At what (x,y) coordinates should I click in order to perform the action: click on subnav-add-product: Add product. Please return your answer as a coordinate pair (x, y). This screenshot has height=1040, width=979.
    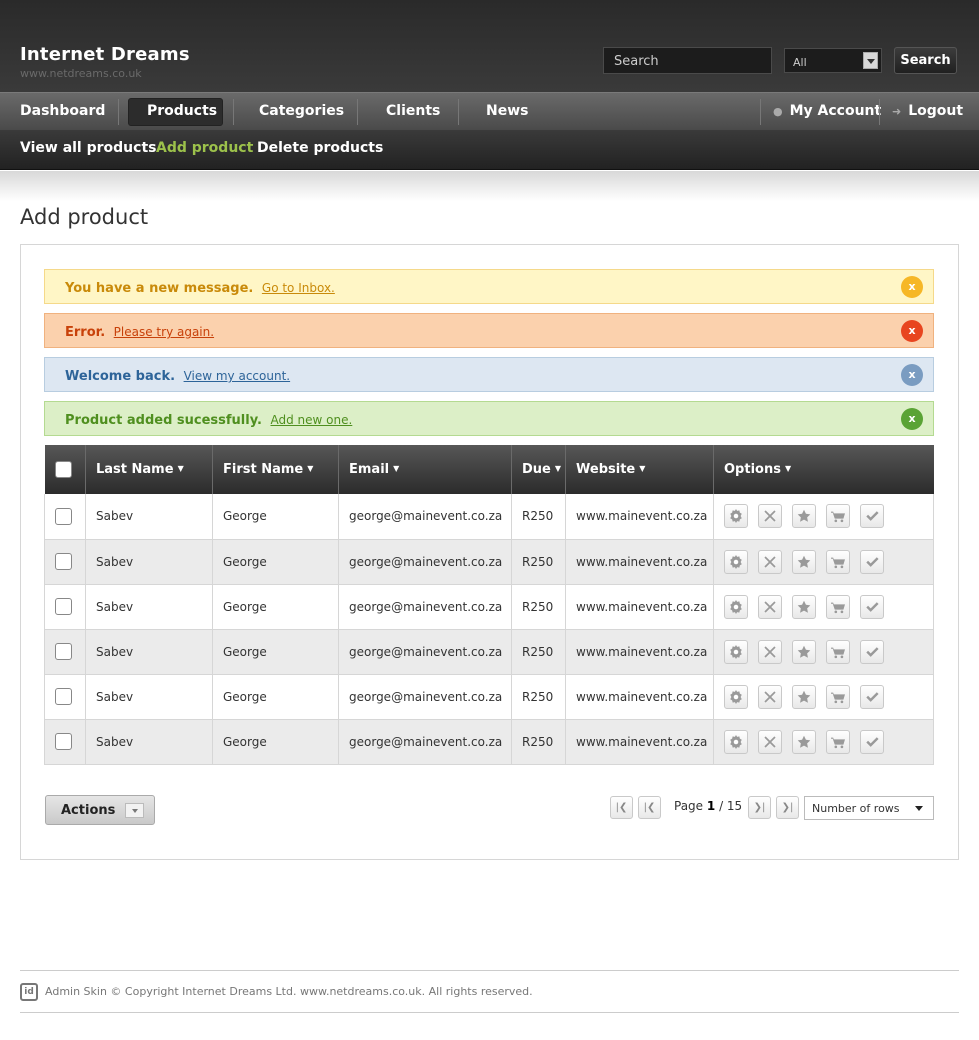
    Looking at the image, I should click on (204, 149).